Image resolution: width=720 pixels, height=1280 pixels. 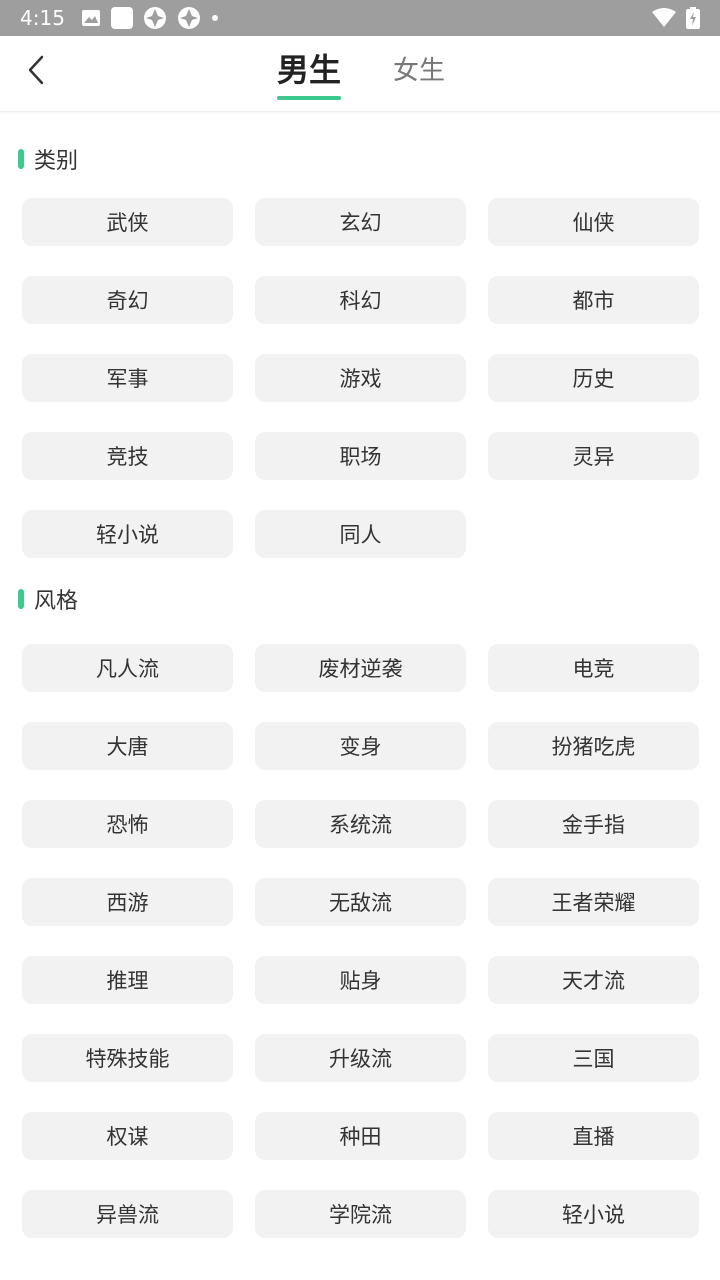 I want to click on style-chip: 王者荣耀, so click(x=593, y=902).